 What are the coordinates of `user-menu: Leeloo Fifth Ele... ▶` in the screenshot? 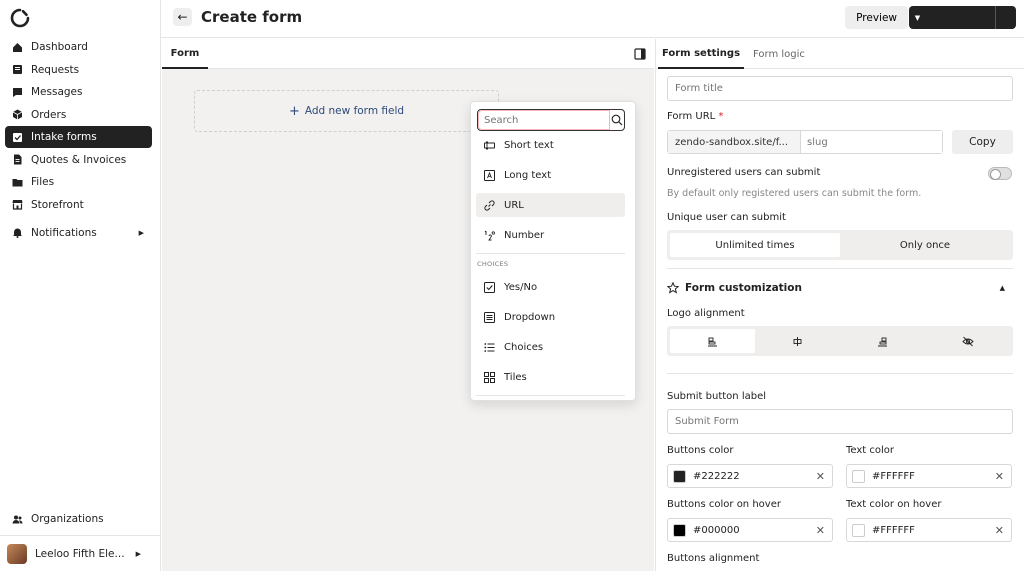 It's located at (80, 553).